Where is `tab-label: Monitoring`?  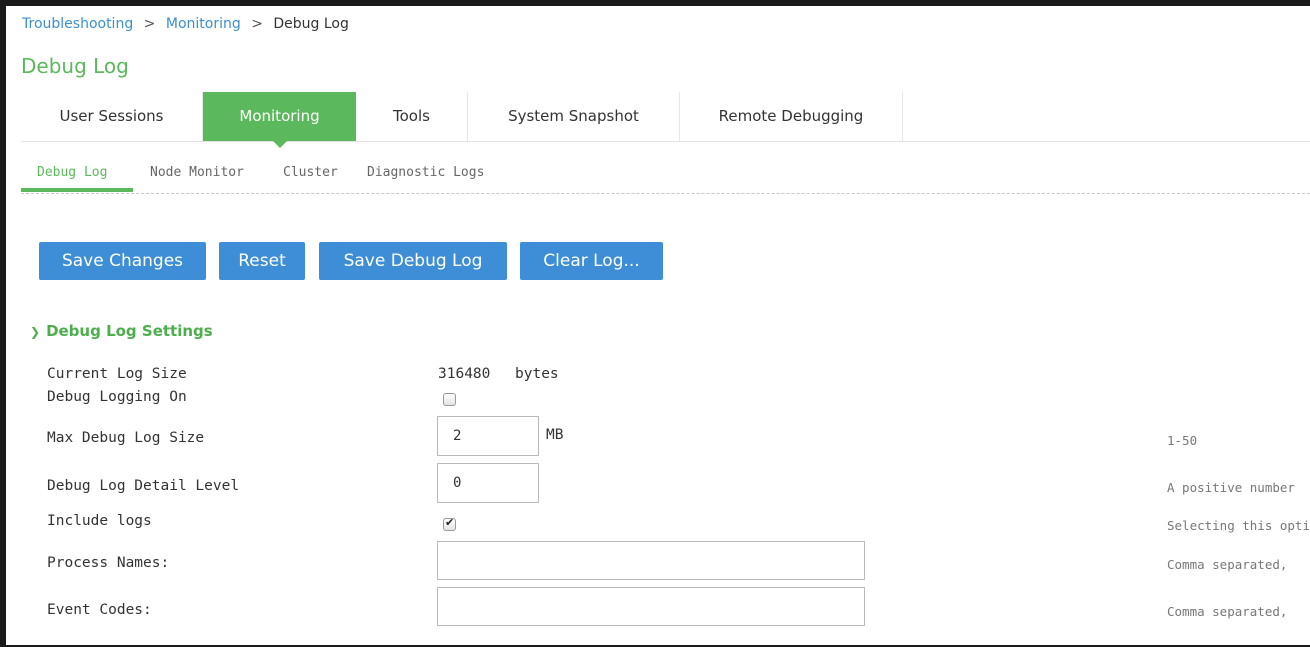 tab-label: Monitoring is located at coordinates (279, 116).